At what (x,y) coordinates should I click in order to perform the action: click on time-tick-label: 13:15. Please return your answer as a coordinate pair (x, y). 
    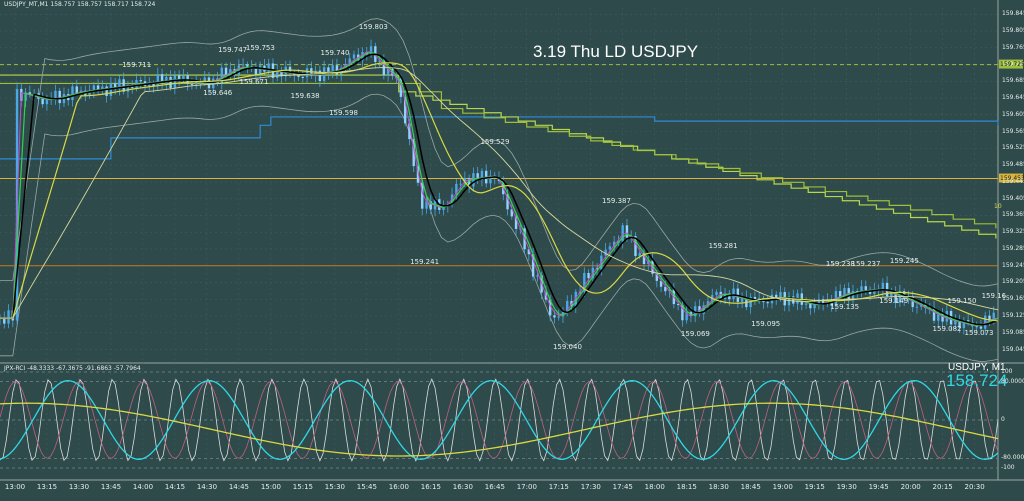
    Looking at the image, I should click on (47, 487).